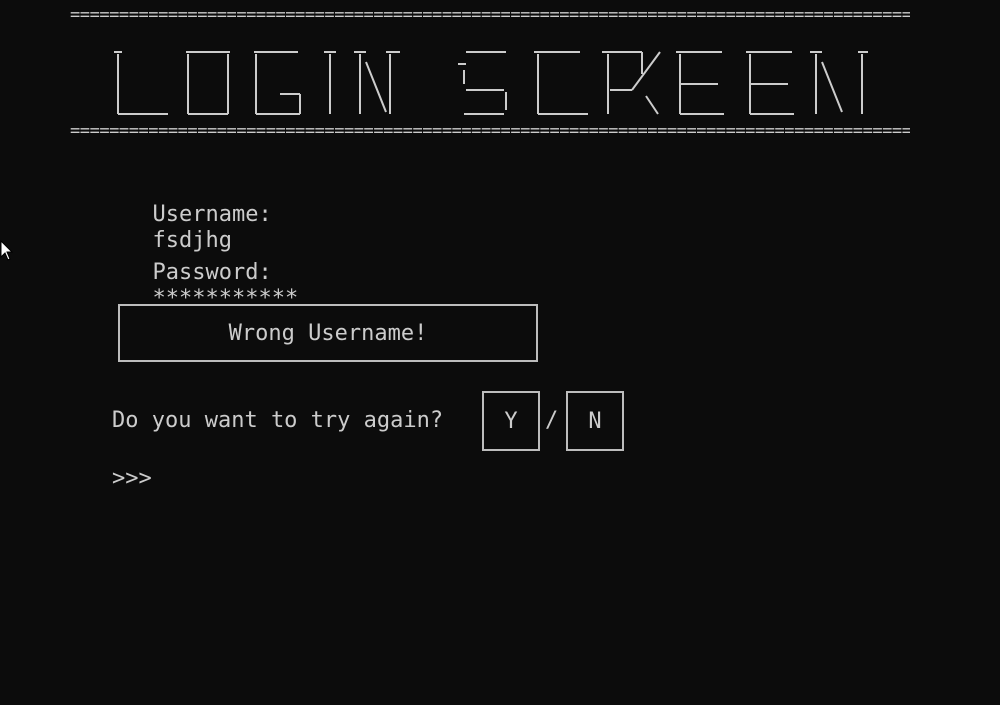 The image size is (1000, 705). Describe the element at coordinates (491, 83) in the screenshot. I see `ascii-title-art` at that location.